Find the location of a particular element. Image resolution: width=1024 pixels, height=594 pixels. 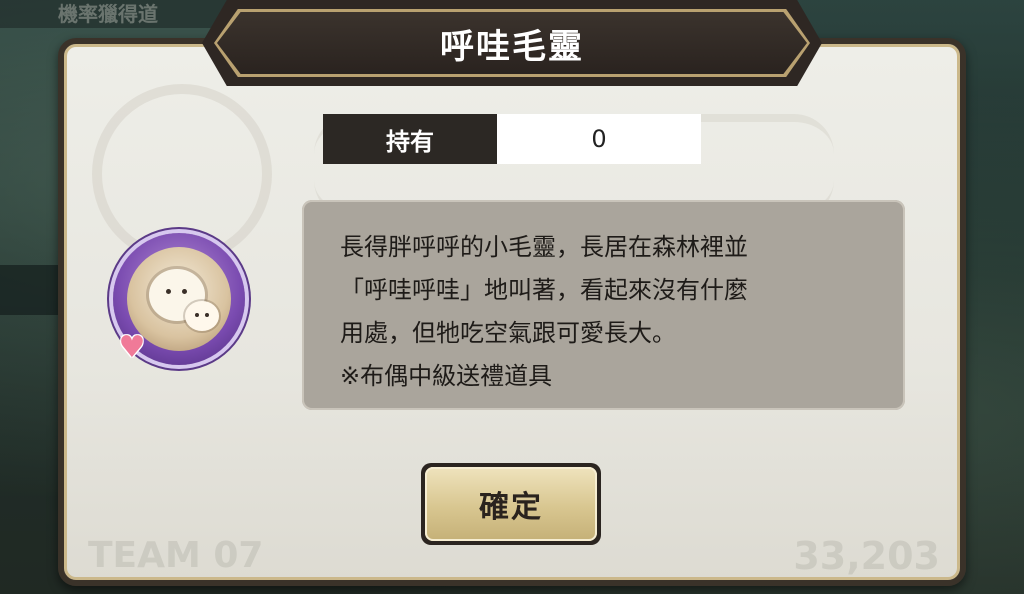

description-line: 用處，但牠吃空氣跟可愛長大。 is located at coordinates (508, 333).